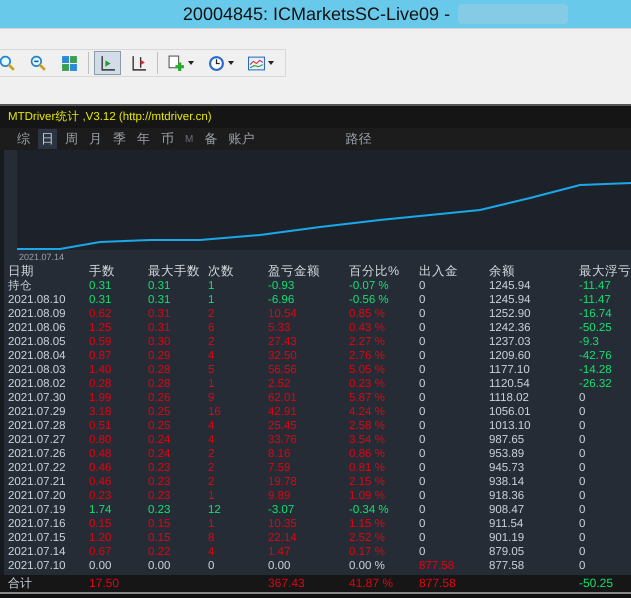 Image resolution: width=631 pixels, height=598 pixels. Describe the element at coordinates (160, 538) in the screenshot. I see `table-cell-text: 0.15` at that location.